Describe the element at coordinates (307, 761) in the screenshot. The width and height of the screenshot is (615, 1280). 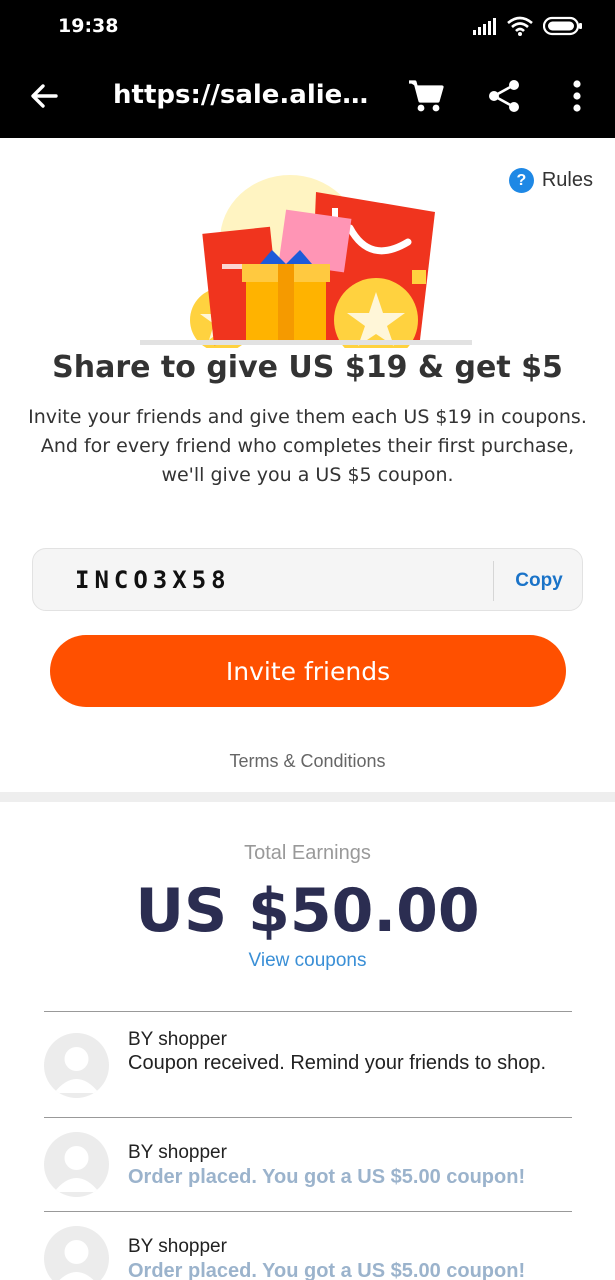
I see `terms-link: Terms & Conditions` at that location.